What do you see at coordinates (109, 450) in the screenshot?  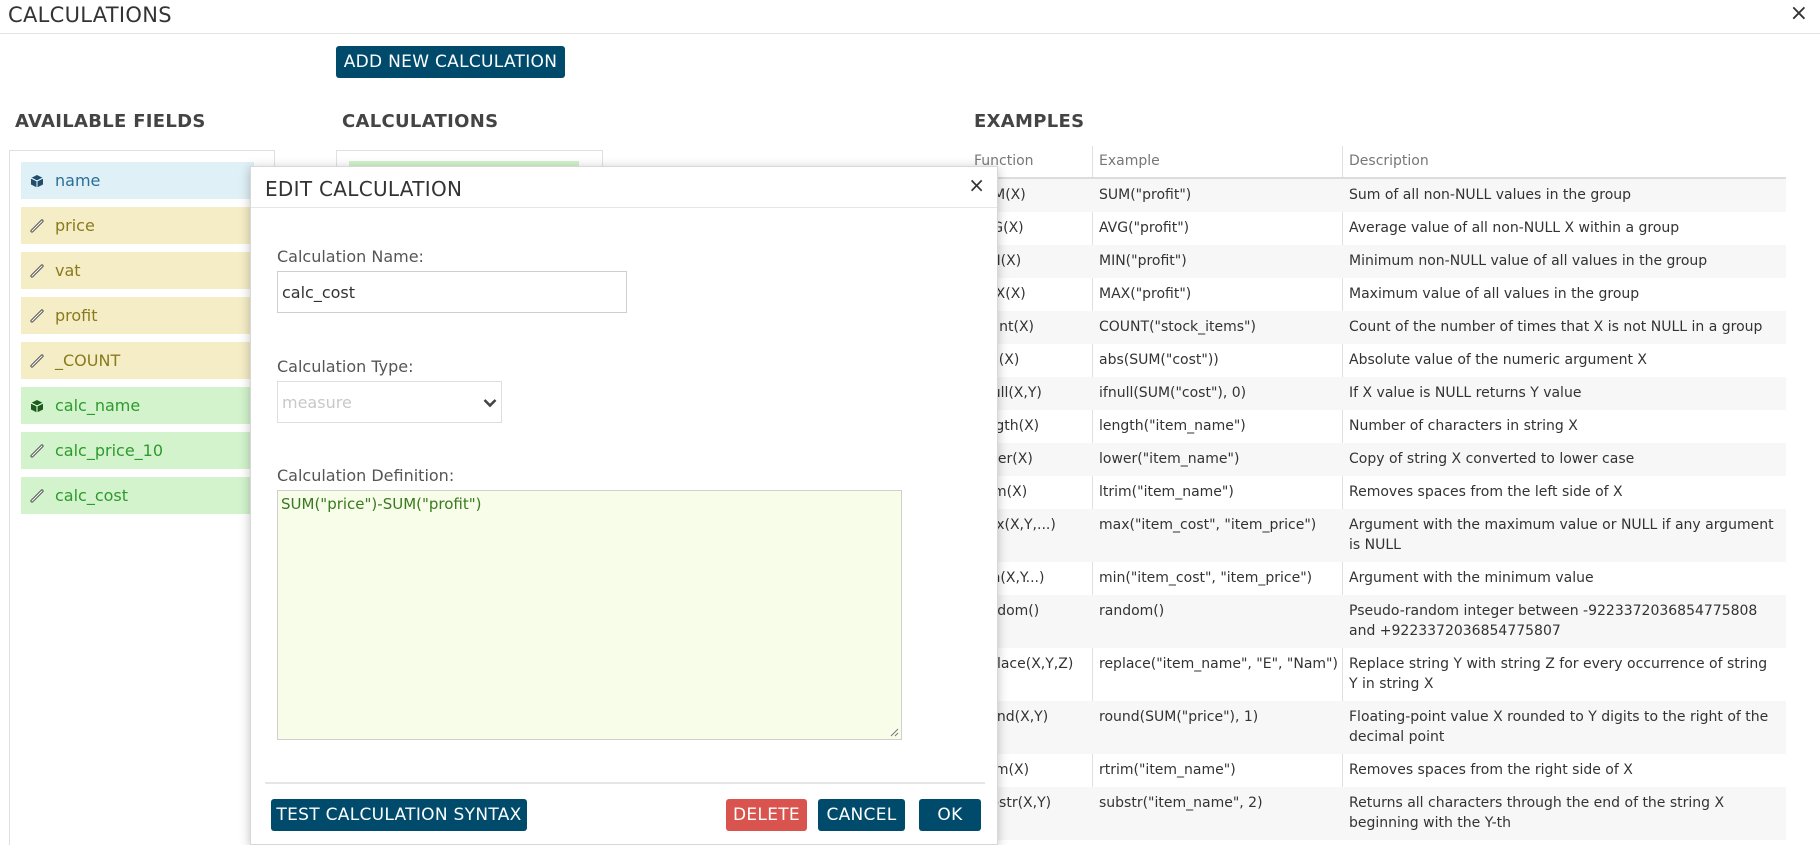 I see `field-label: calc_price_10` at bounding box center [109, 450].